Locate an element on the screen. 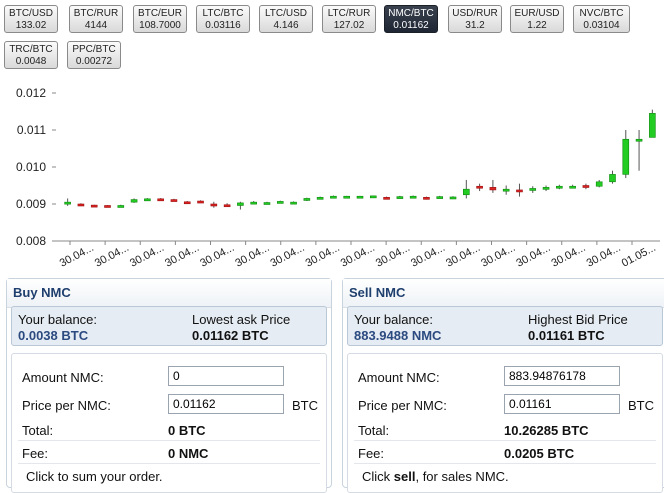 The image size is (664, 493). buy-balance-label: Your balance: is located at coordinates (58, 319).